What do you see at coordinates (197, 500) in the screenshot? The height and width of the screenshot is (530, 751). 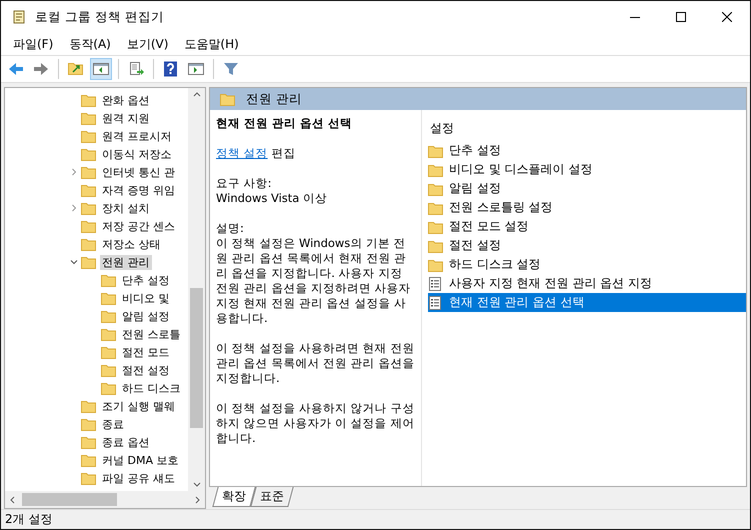 I see `scroll-right-icon` at bounding box center [197, 500].